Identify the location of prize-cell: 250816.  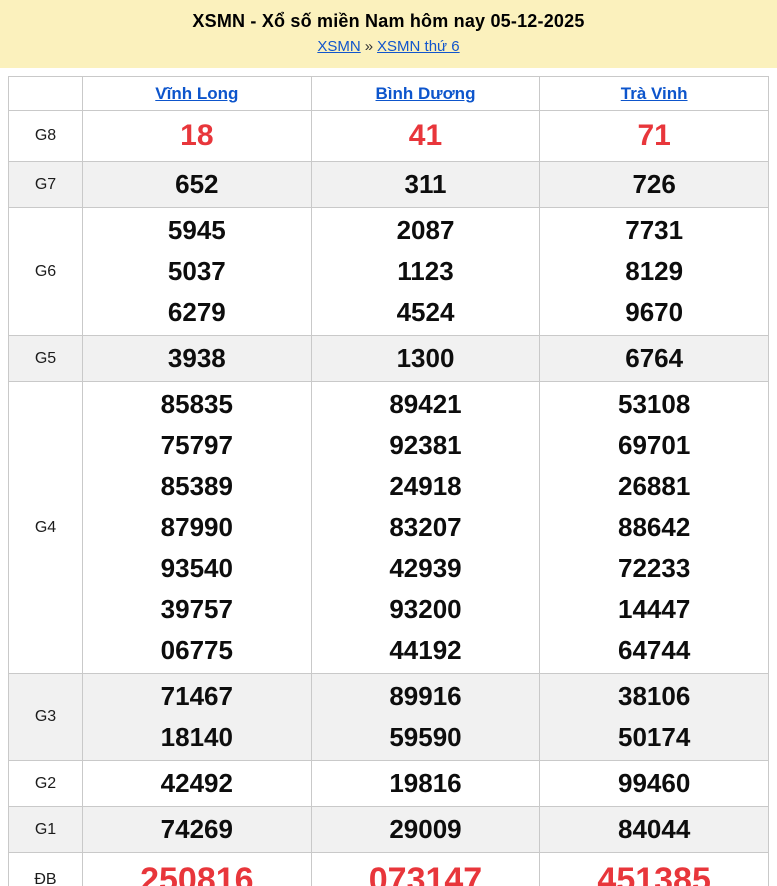
(197, 869).